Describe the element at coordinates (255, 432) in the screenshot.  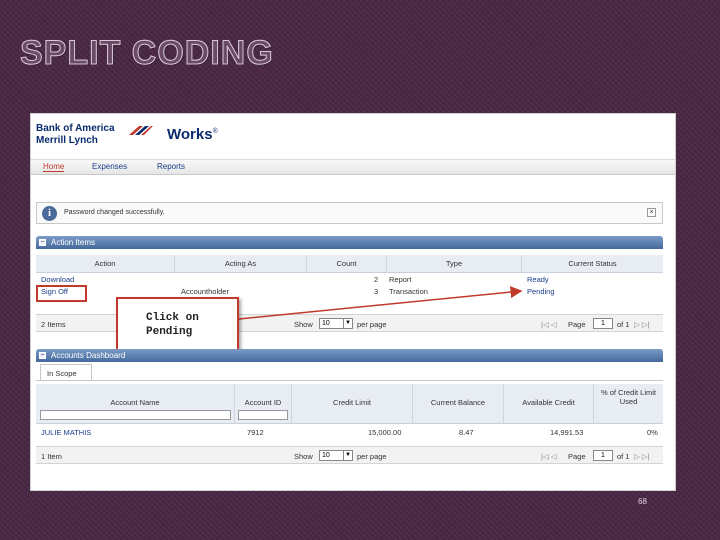
I see `account-id: 7912` at that location.